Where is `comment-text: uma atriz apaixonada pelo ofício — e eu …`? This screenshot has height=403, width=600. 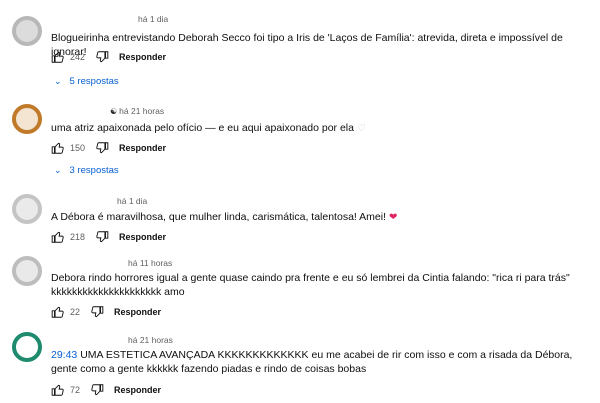 comment-text: uma atriz apaixonada pelo ofício — e eu … is located at coordinates (208, 128).